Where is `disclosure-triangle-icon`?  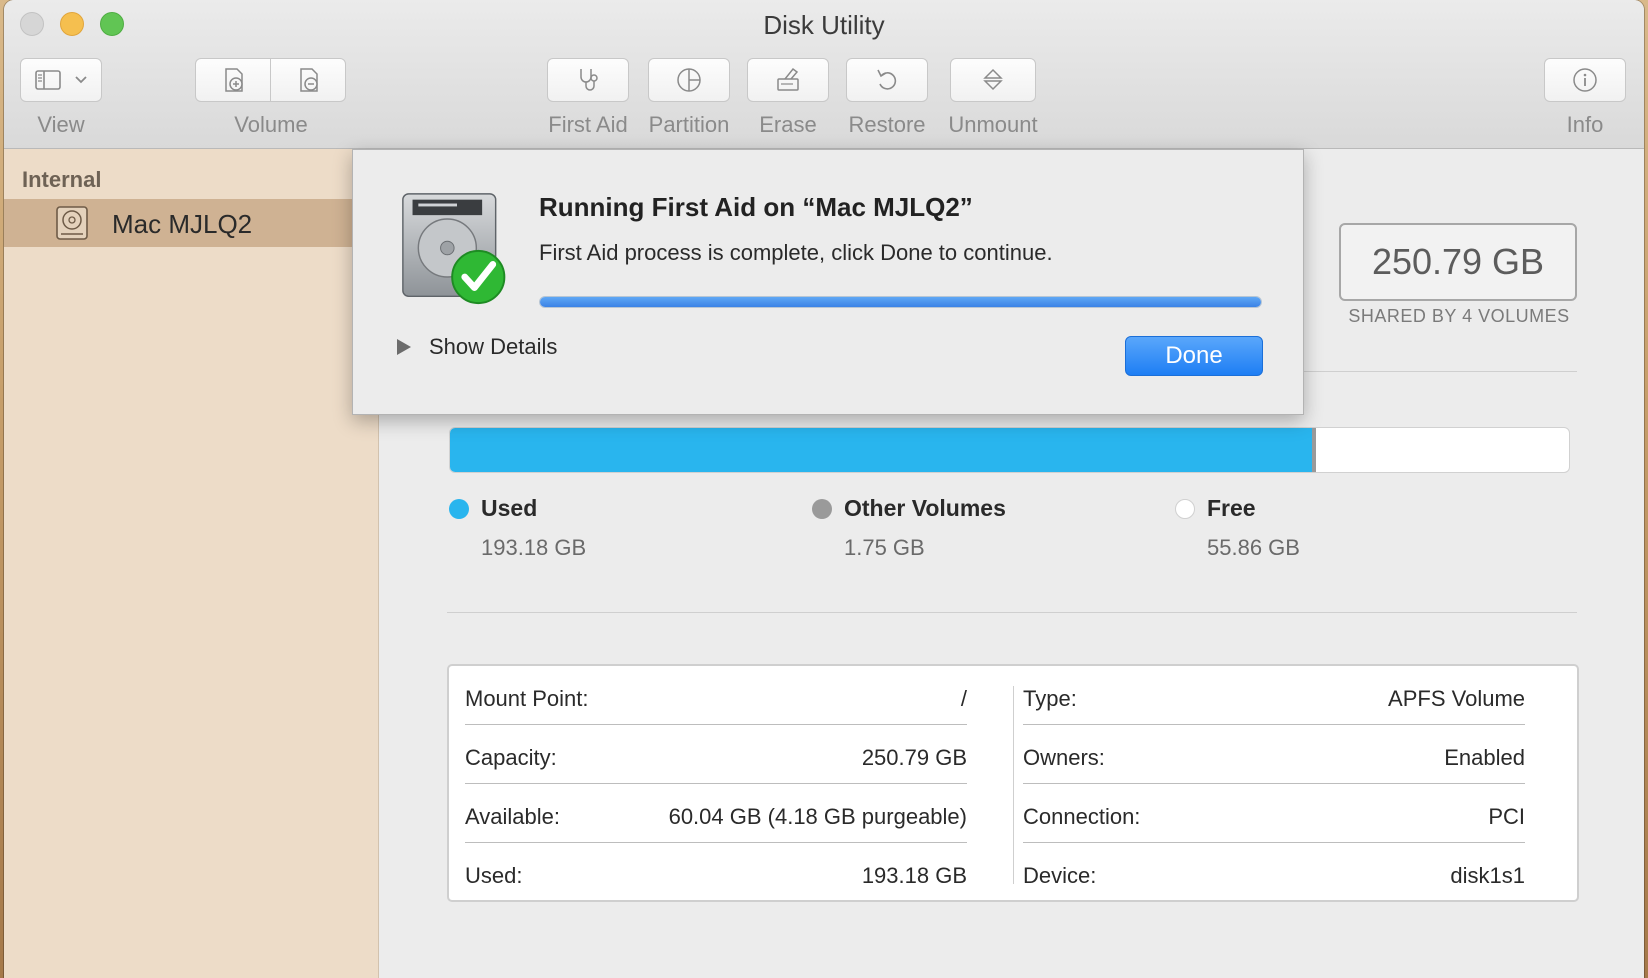 disclosure-triangle-icon is located at coordinates (404, 347).